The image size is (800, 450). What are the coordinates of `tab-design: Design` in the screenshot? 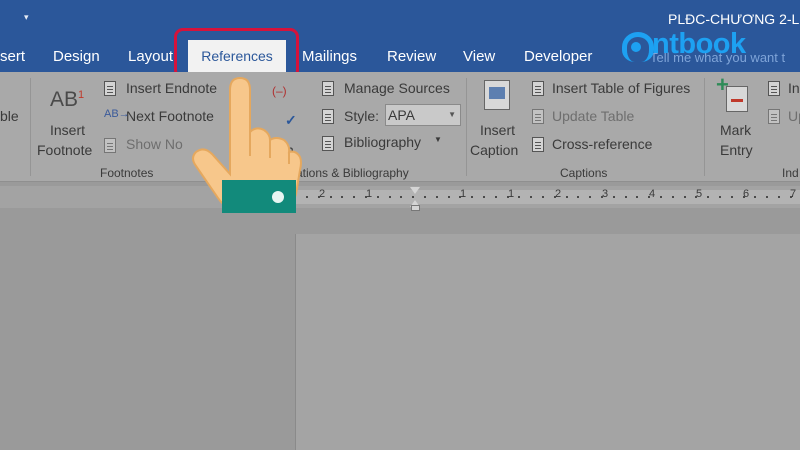 It's located at (76, 56).